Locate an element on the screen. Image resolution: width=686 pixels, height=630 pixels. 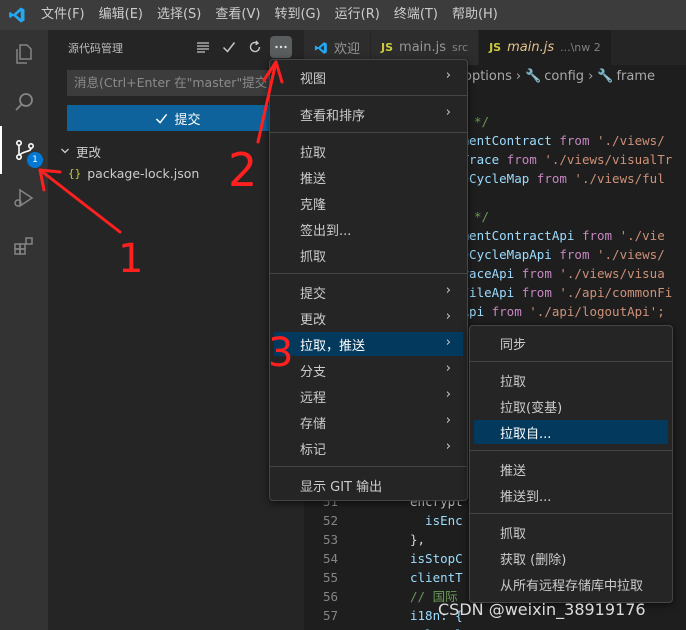
submenu-item-pull-rebase: 拉取(变基) is located at coordinates (571, 406).